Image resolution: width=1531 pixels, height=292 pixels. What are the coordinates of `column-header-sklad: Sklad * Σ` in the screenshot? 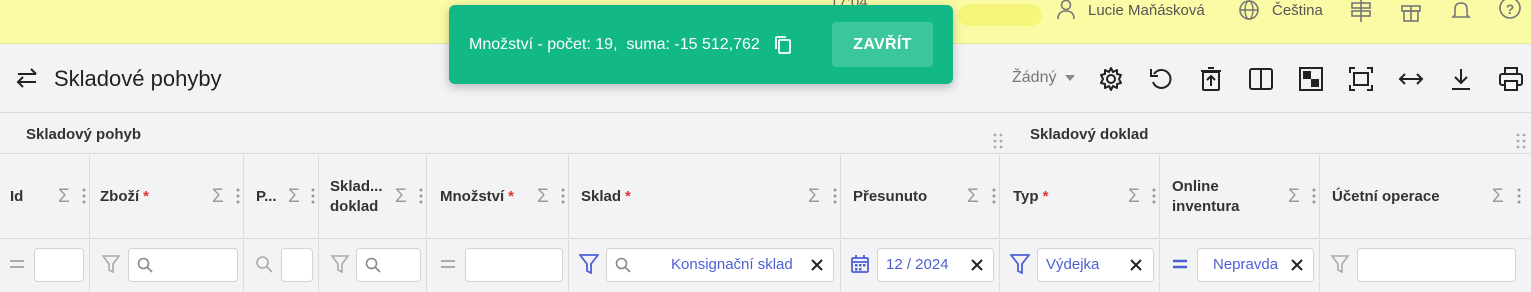 It's located at (705, 197).